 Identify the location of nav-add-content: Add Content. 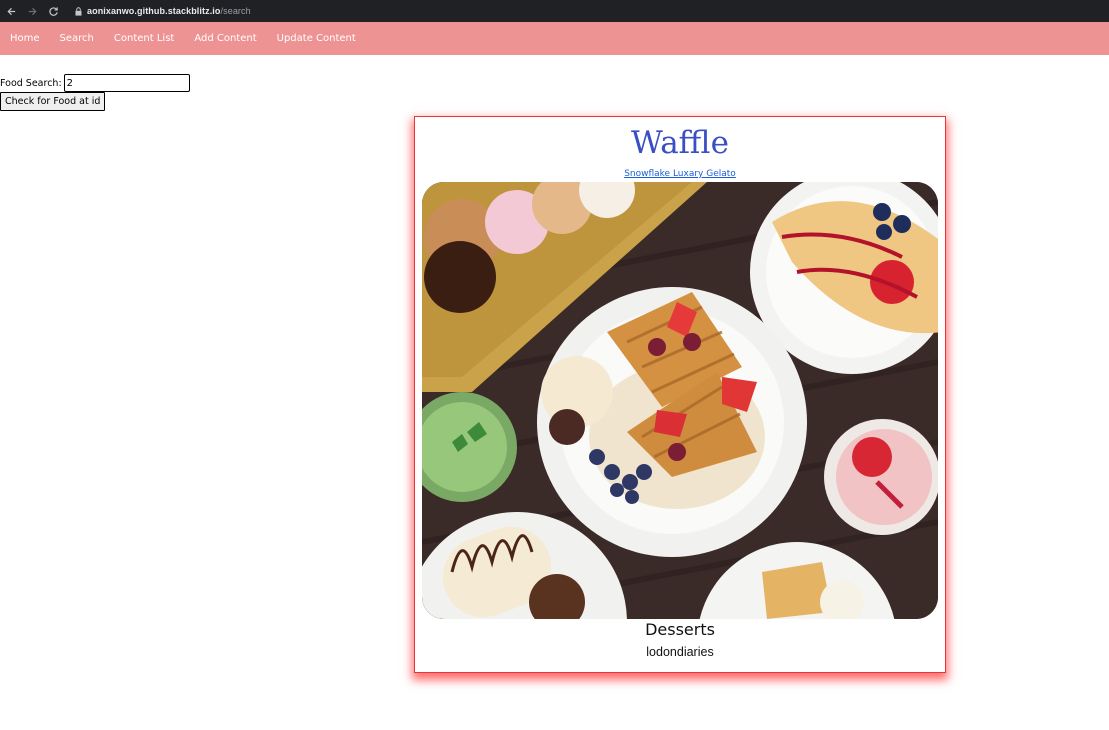
(225, 38).